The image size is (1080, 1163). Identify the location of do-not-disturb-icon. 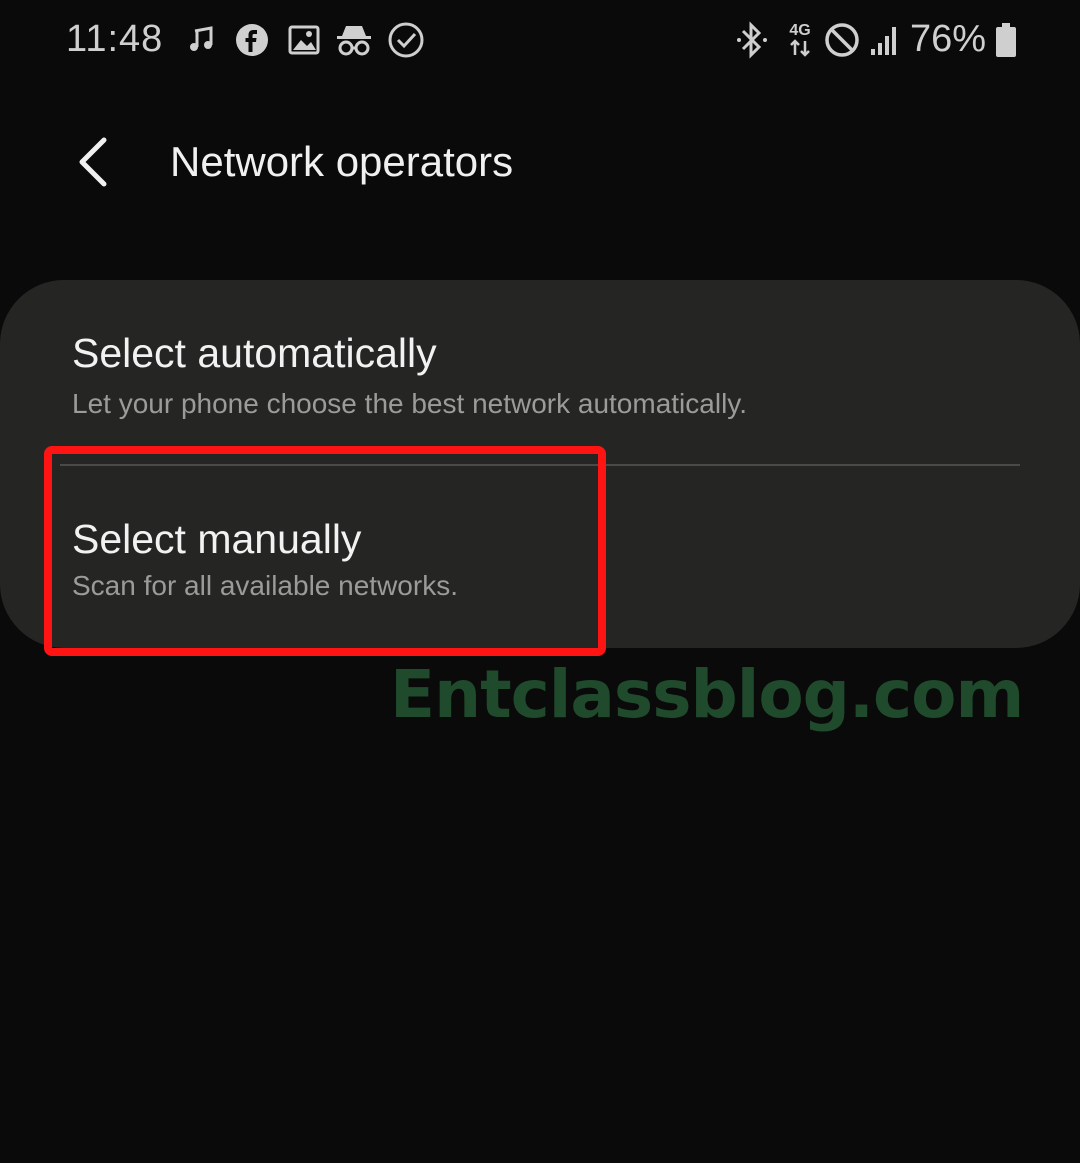
(842, 40).